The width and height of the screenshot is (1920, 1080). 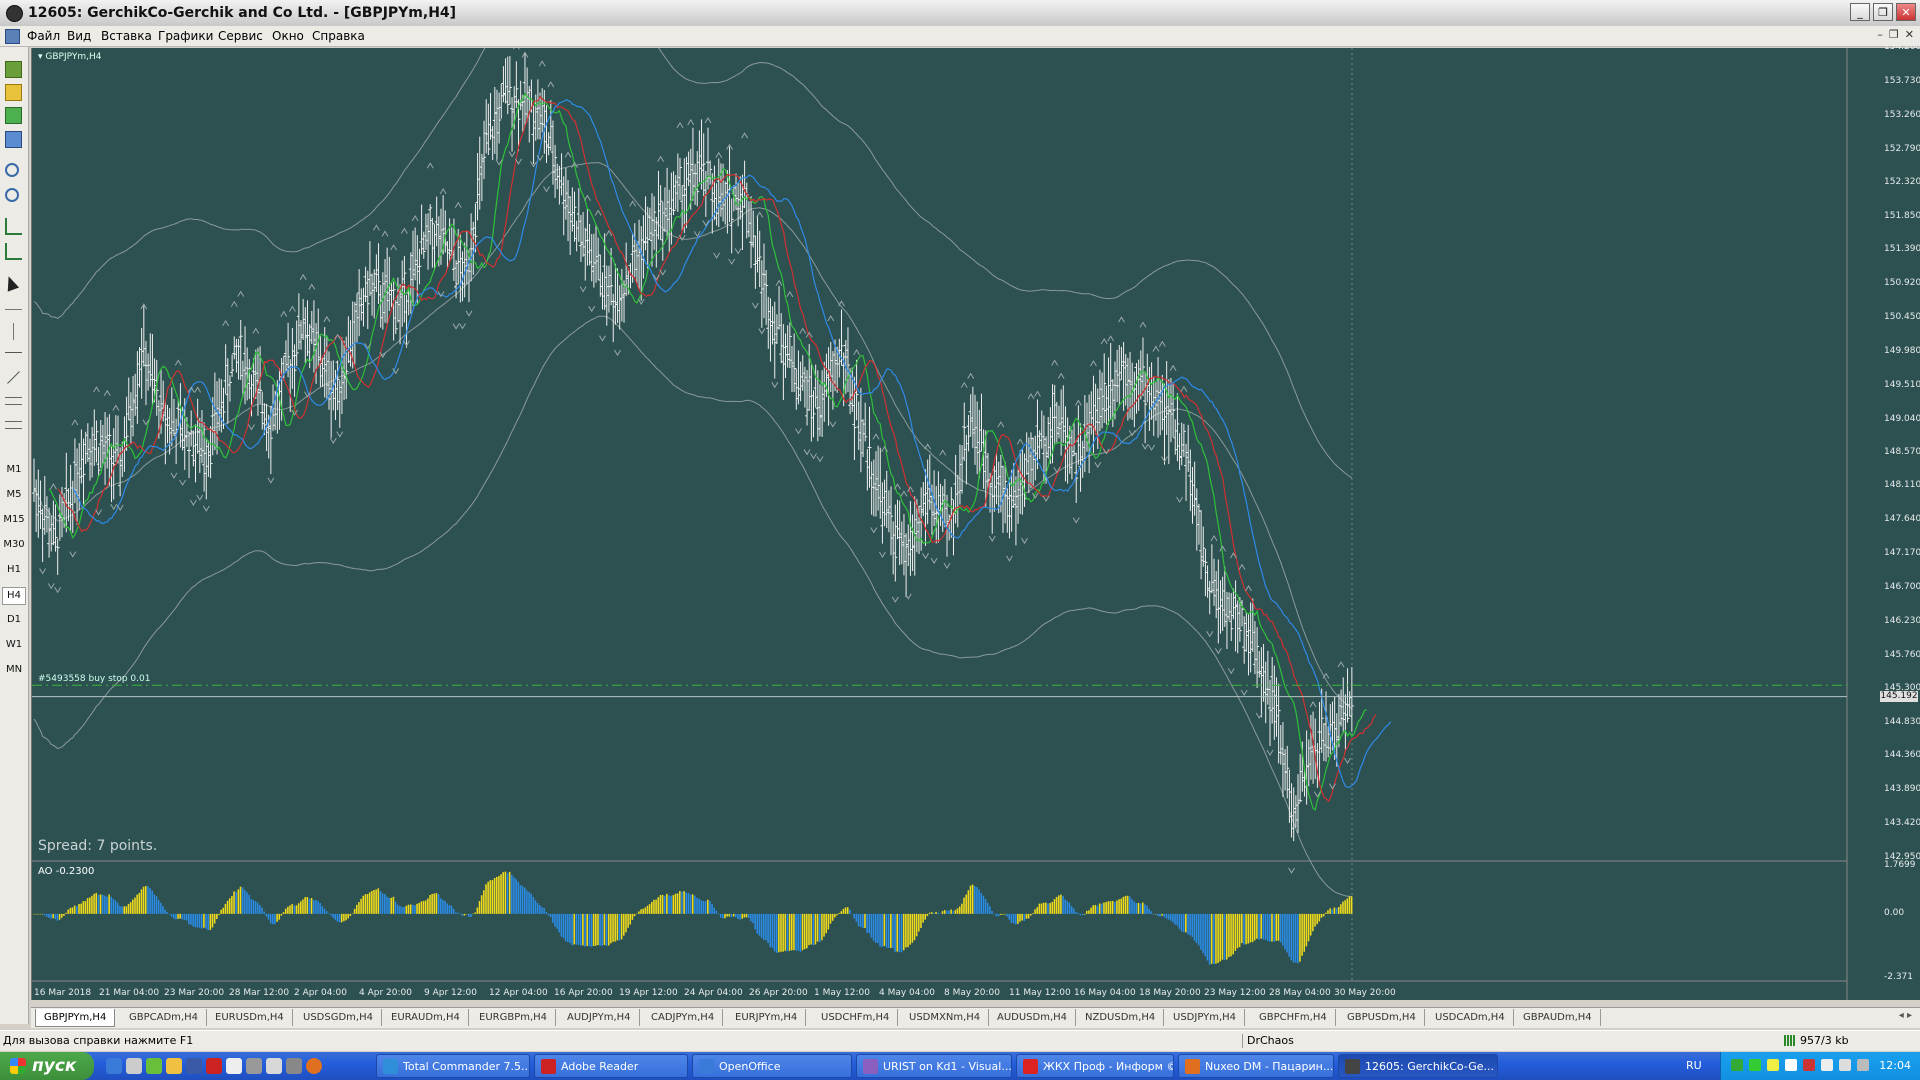 What do you see at coordinates (13, 377) in the screenshot?
I see `trendline-icon` at bounding box center [13, 377].